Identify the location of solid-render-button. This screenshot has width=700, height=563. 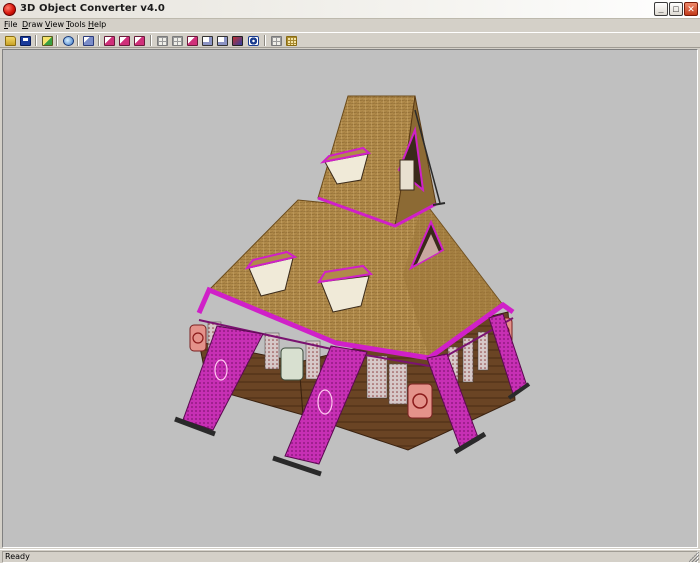
(237, 40).